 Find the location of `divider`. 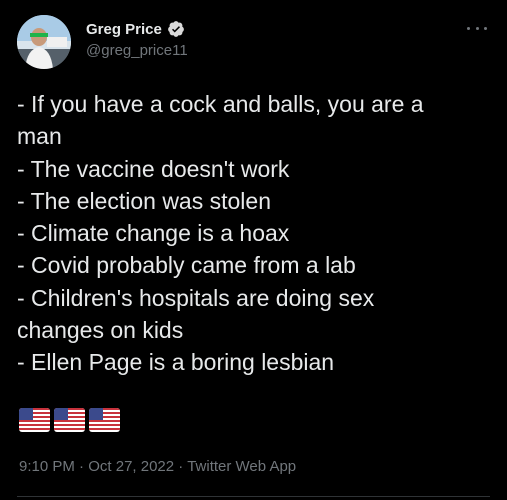

divider is located at coordinates (253, 496).